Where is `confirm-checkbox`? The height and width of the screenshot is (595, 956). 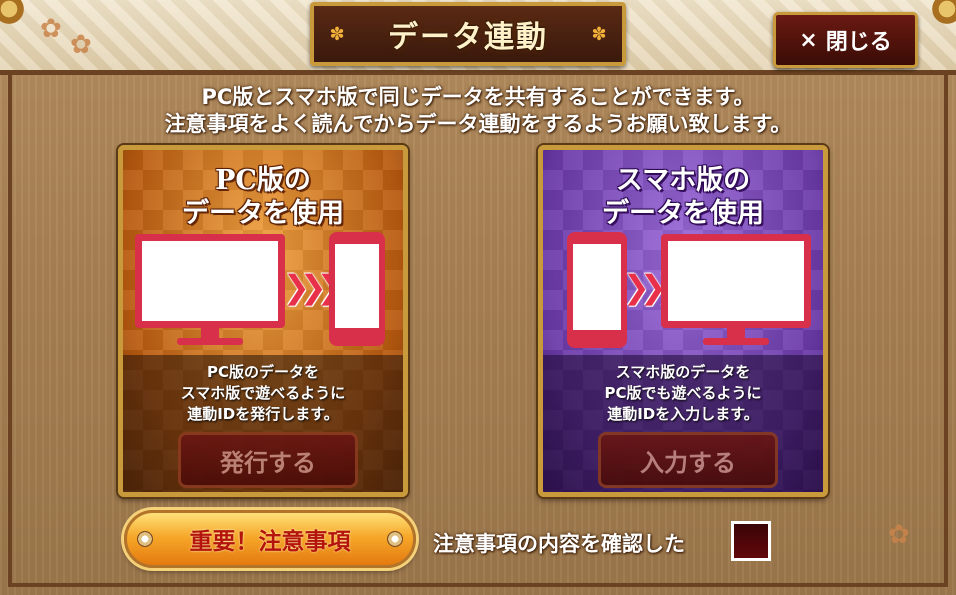 confirm-checkbox is located at coordinates (751, 541).